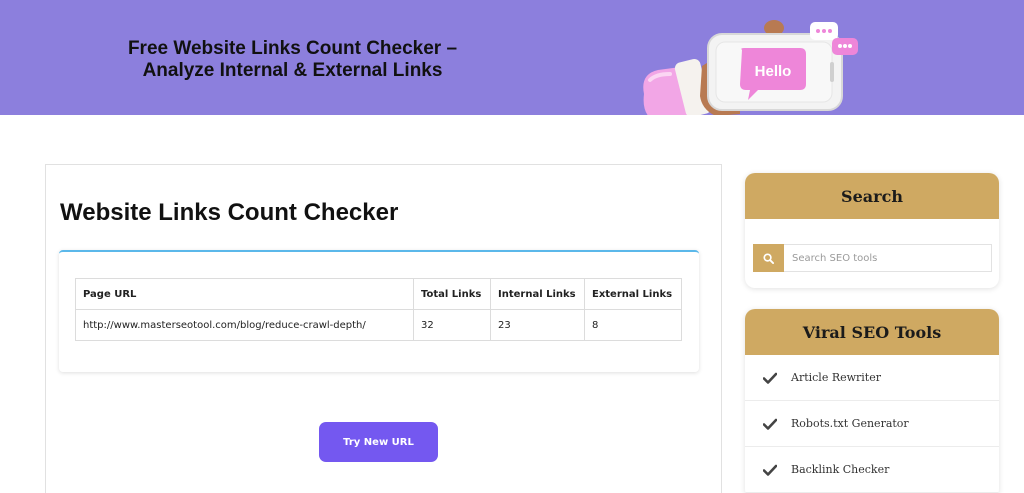 The width and height of the screenshot is (1024, 493). Describe the element at coordinates (850, 423) in the screenshot. I see `tool-item-label: Robots.txt Generator` at that location.